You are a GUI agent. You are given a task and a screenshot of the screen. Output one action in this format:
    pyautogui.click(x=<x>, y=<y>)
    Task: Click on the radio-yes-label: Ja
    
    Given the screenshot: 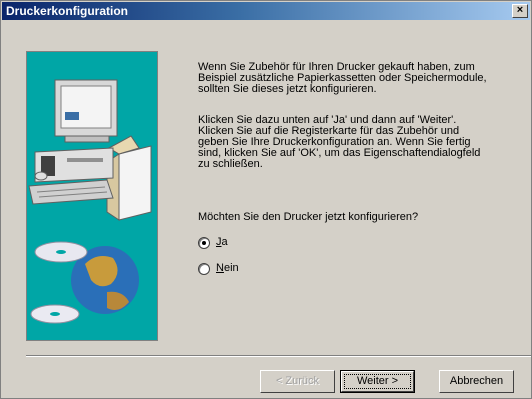 What is the action you would take?
    pyautogui.click(x=222, y=242)
    